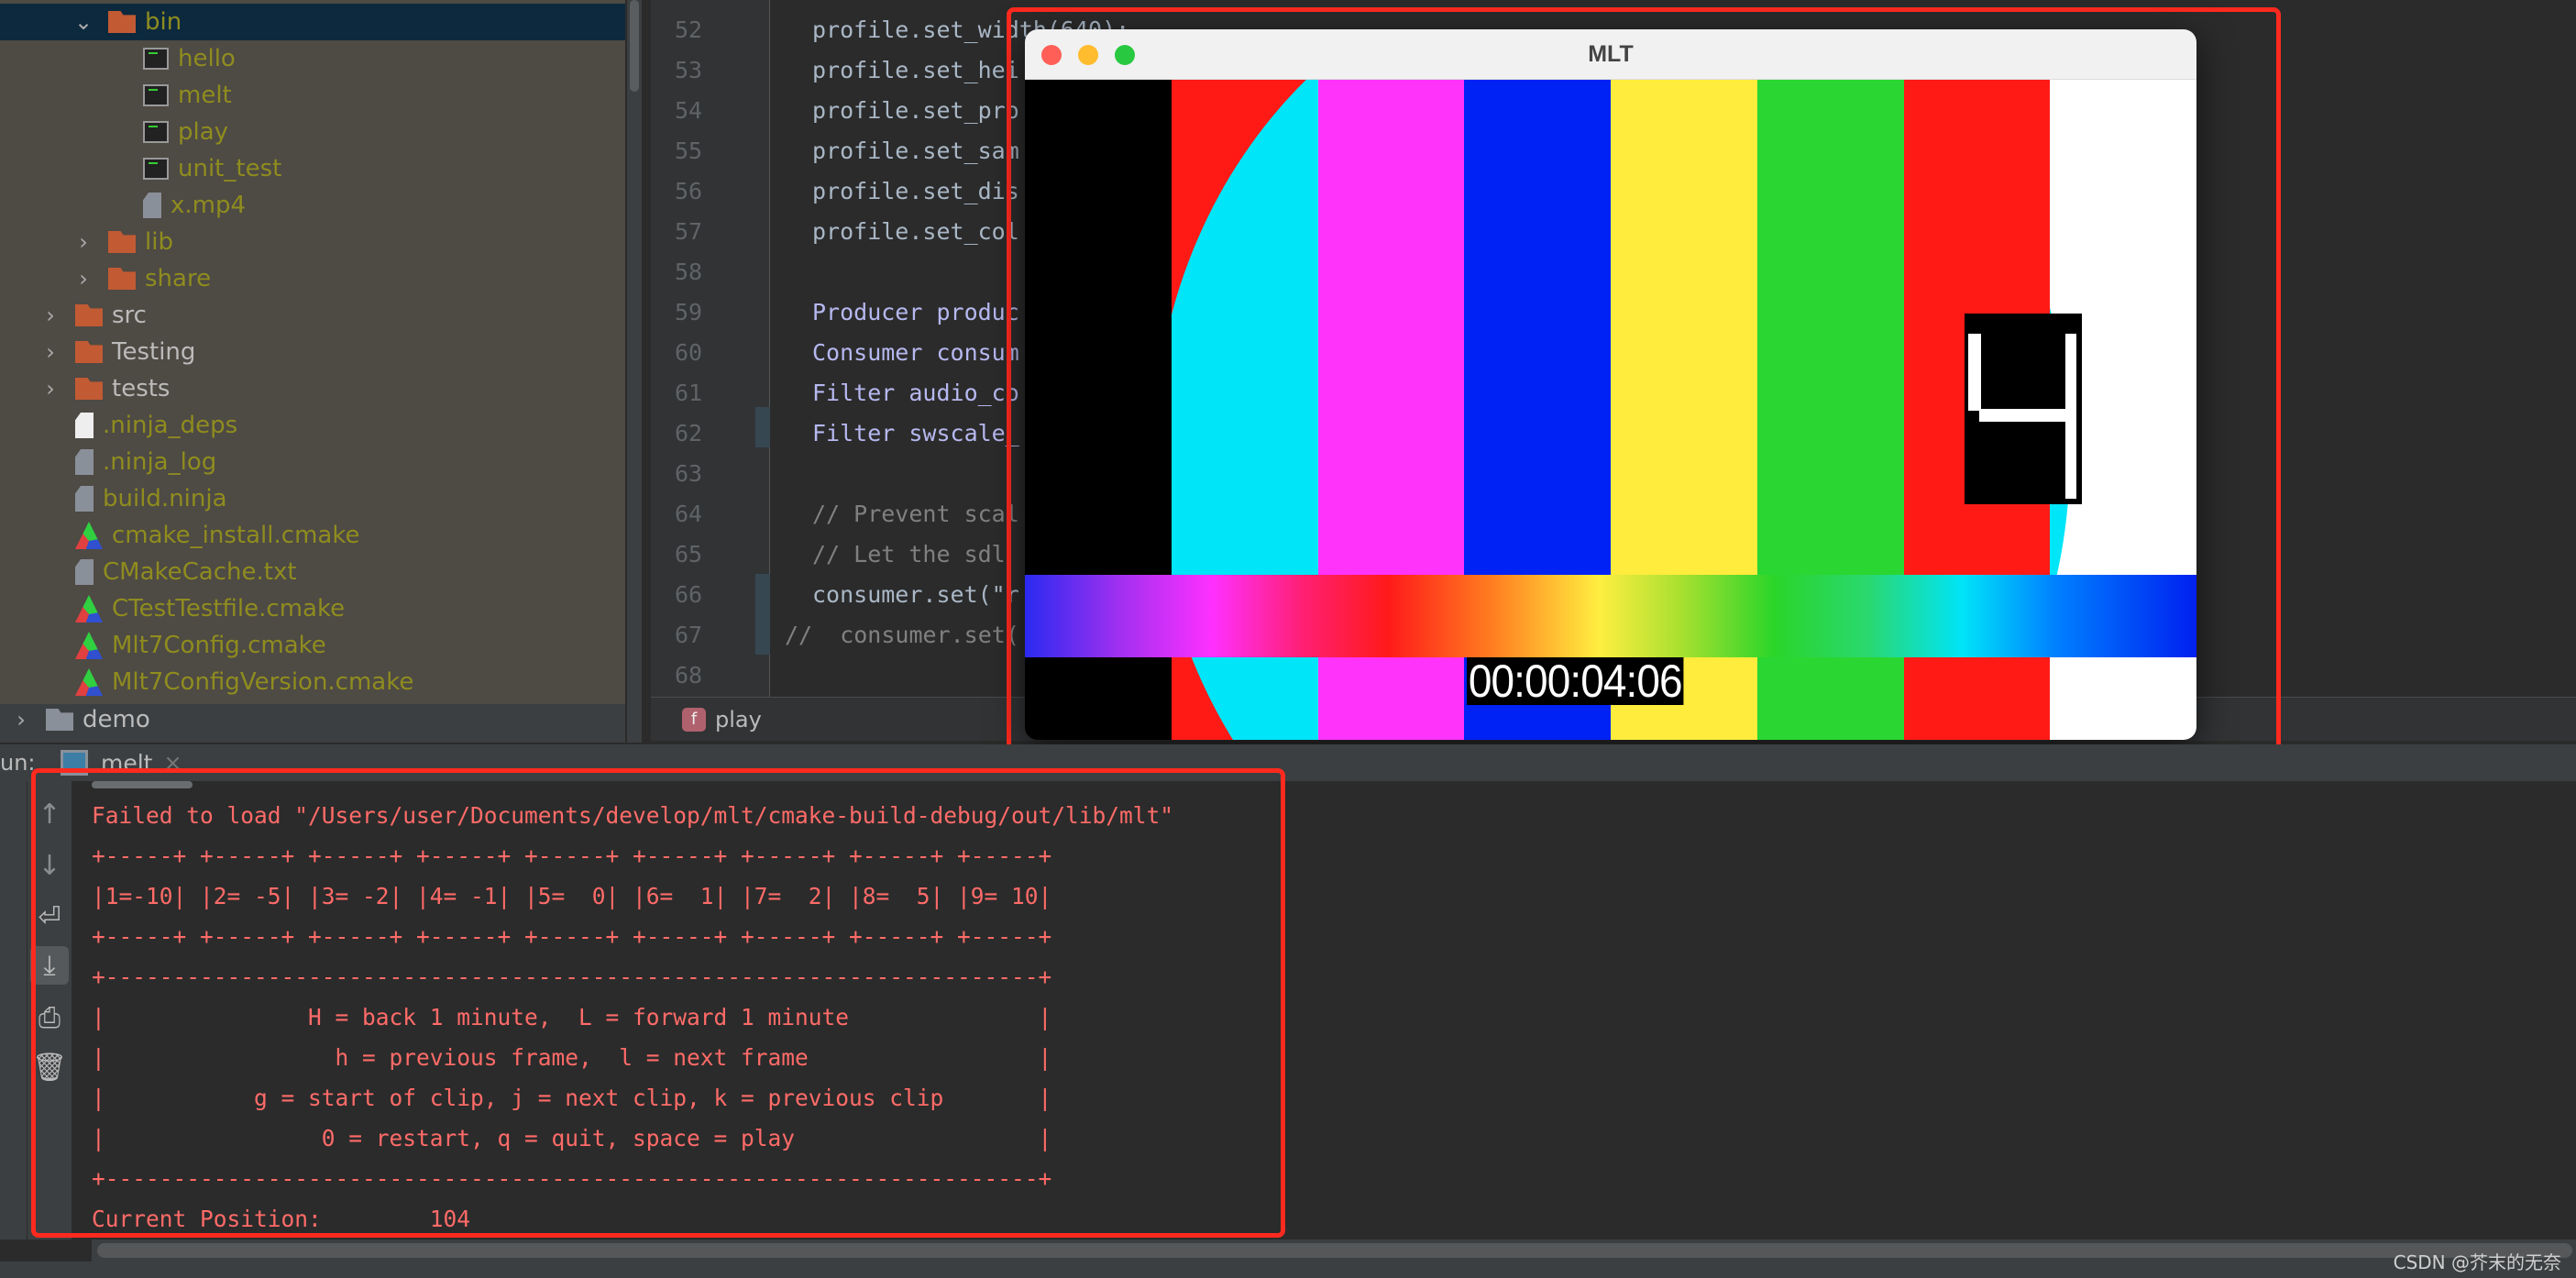  What do you see at coordinates (634, 371) in the screenshot?
I see `project-scrollbar` at bounding box center [634, 371].